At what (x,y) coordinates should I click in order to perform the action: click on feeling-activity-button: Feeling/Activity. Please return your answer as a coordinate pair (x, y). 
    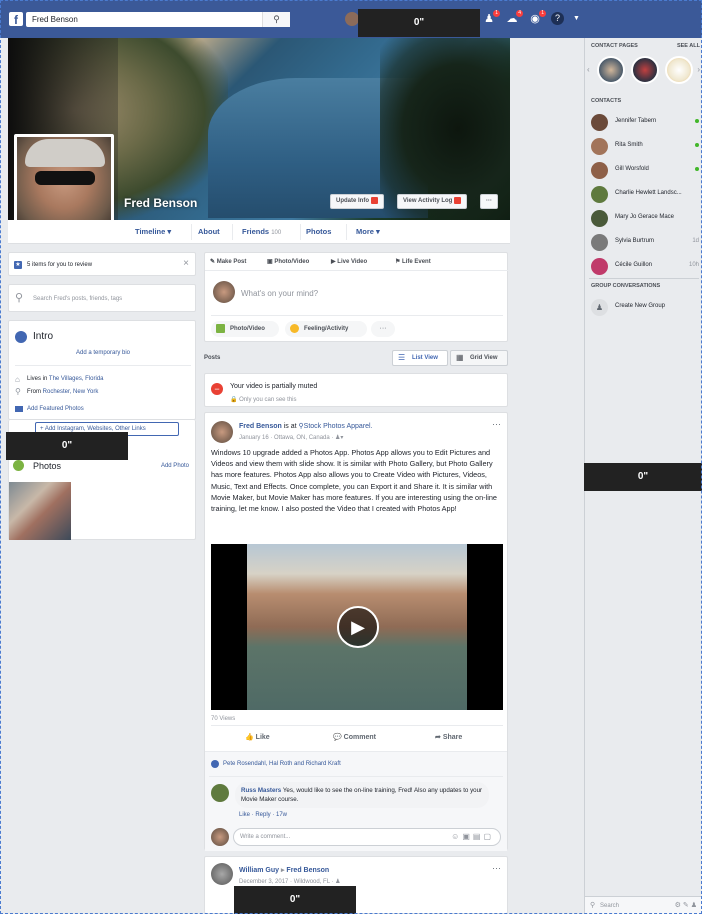
    Looking at the image, I should click on (326, 329).